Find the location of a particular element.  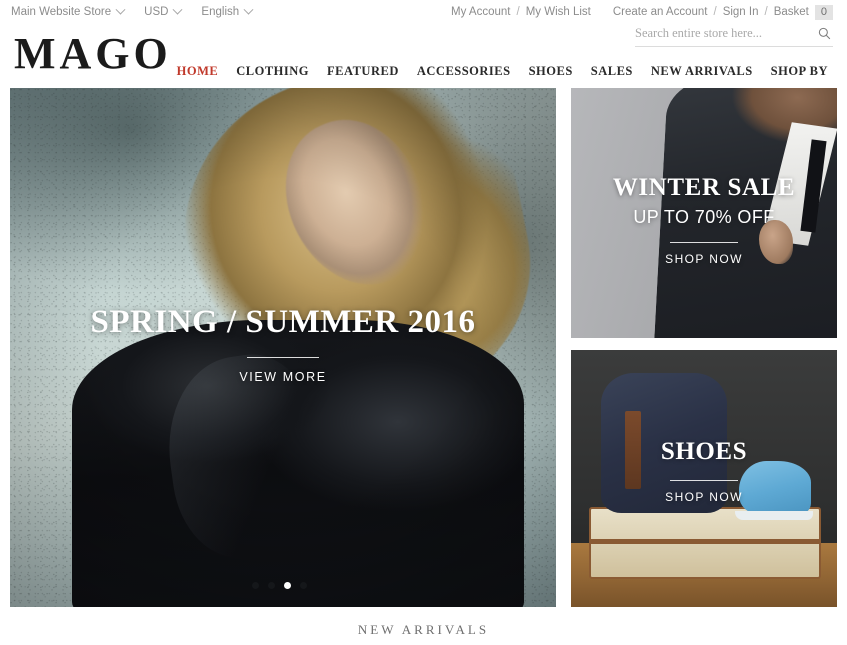

nav-item-new-arrivals: NEW ARRIVALS is located at coordinates (702, 71).